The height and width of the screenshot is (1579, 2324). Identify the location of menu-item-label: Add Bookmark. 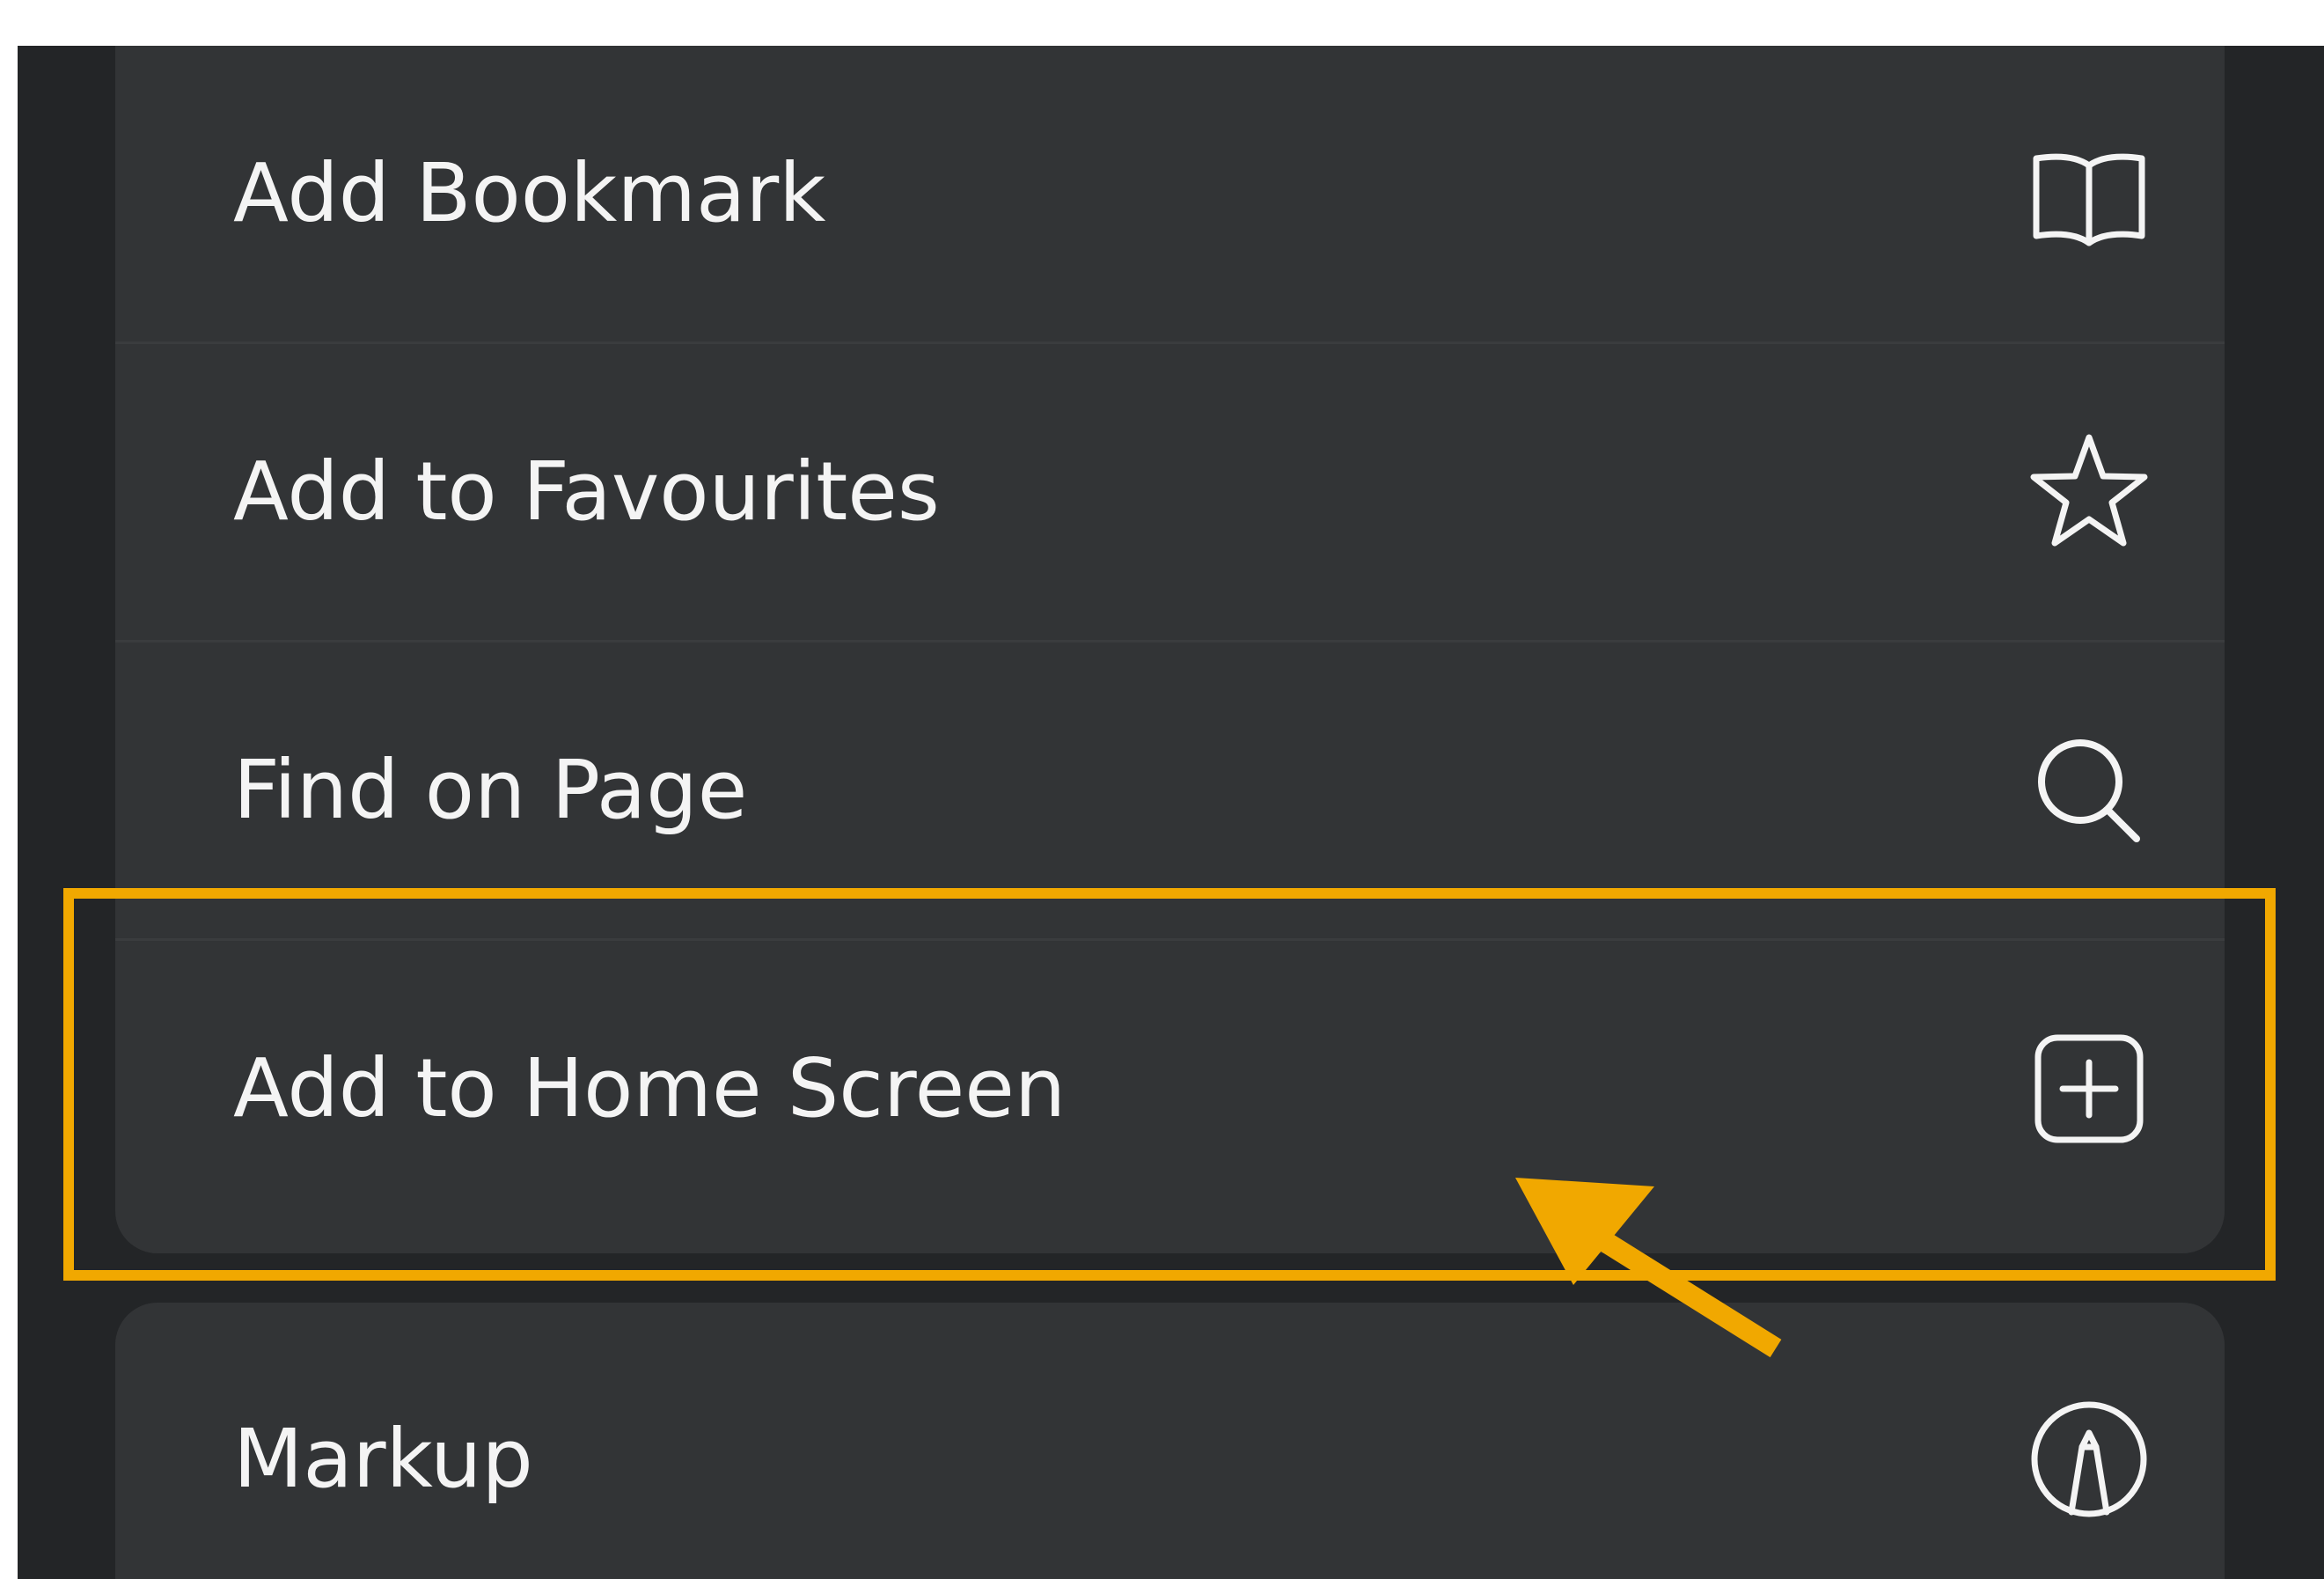
(529, 193).